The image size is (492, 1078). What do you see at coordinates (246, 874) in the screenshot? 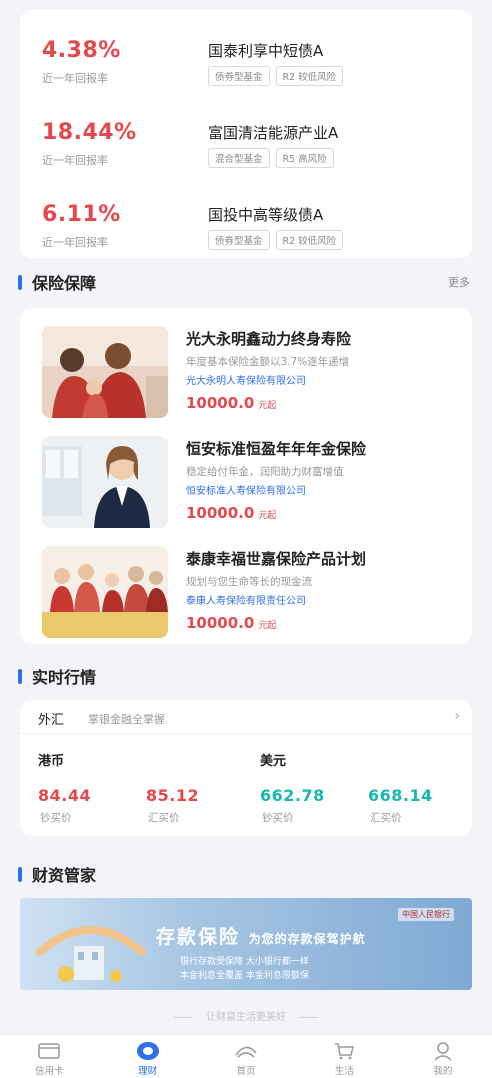
I see `wealth-section-header: 财资管家` at bounding box center [246, 874].